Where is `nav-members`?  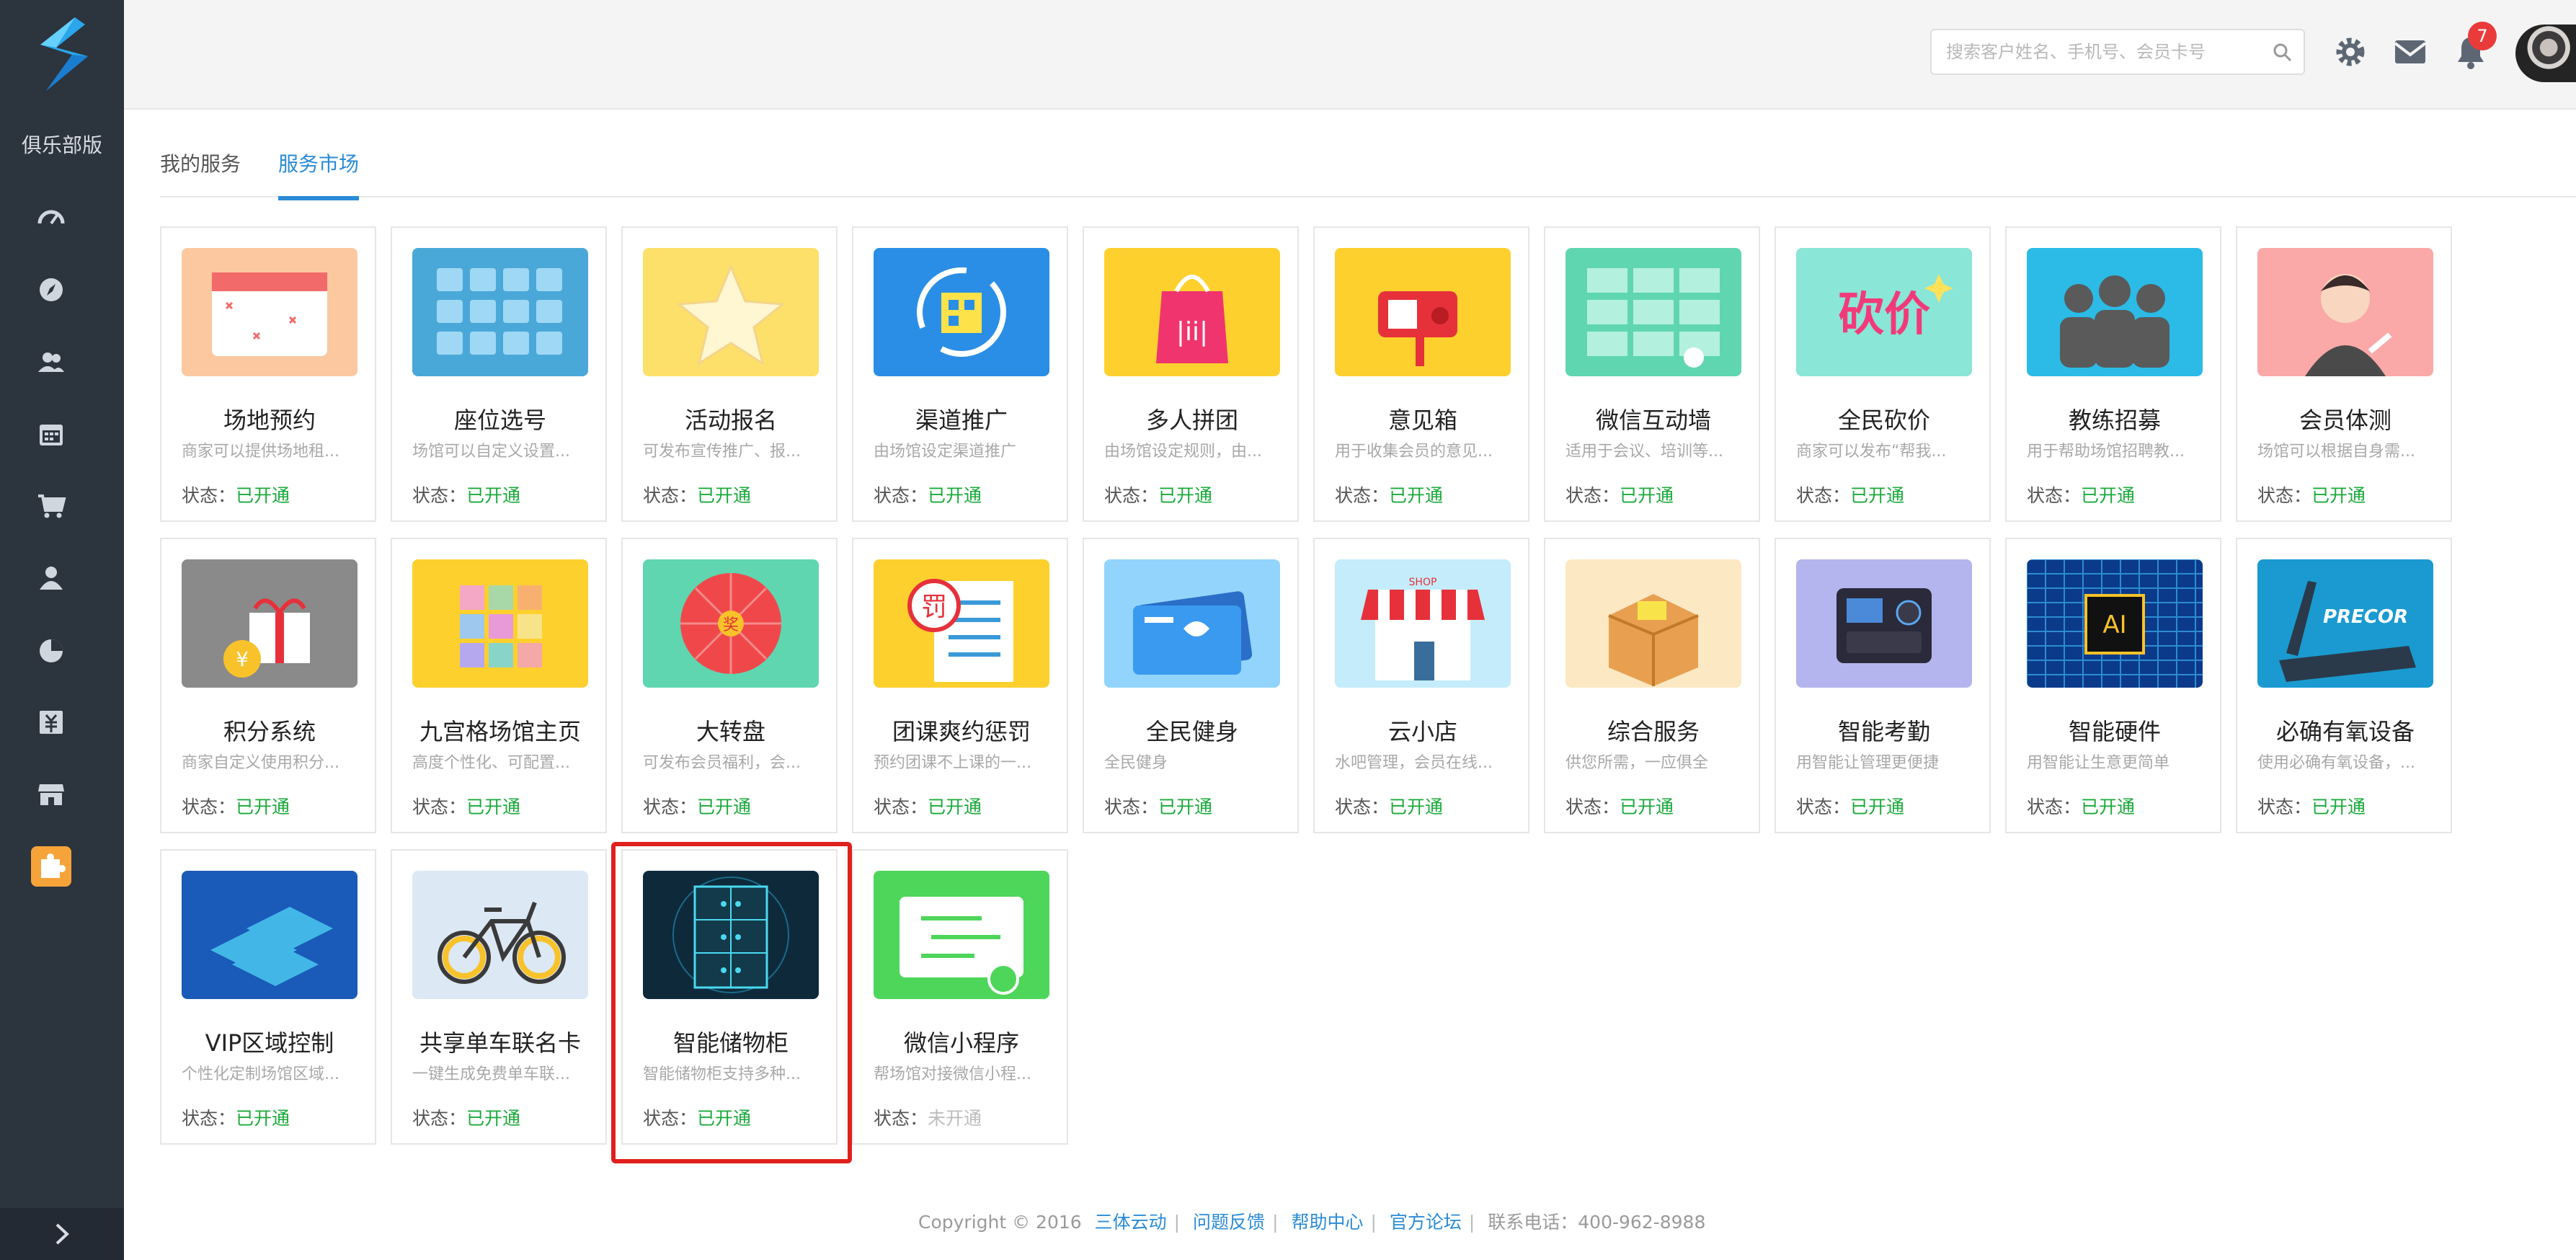
nav-members is located at coordinates (51, 362).